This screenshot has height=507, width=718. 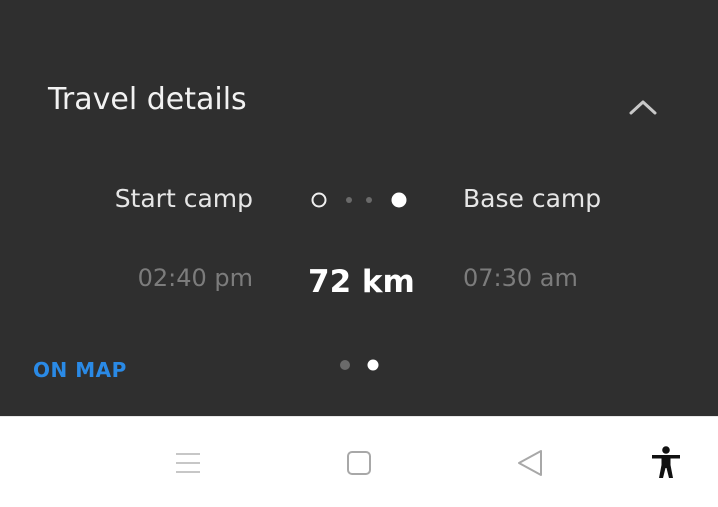 I want to click on route-end-dot, so click(x=399, y=200).